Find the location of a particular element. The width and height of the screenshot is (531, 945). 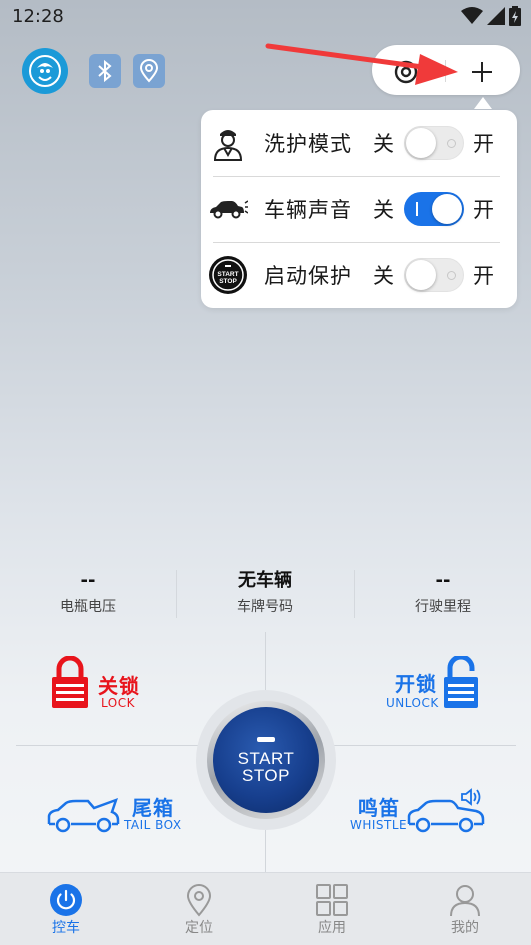

vehicle-sound-label: 车辆声音 is located at coordinates (308, 210).